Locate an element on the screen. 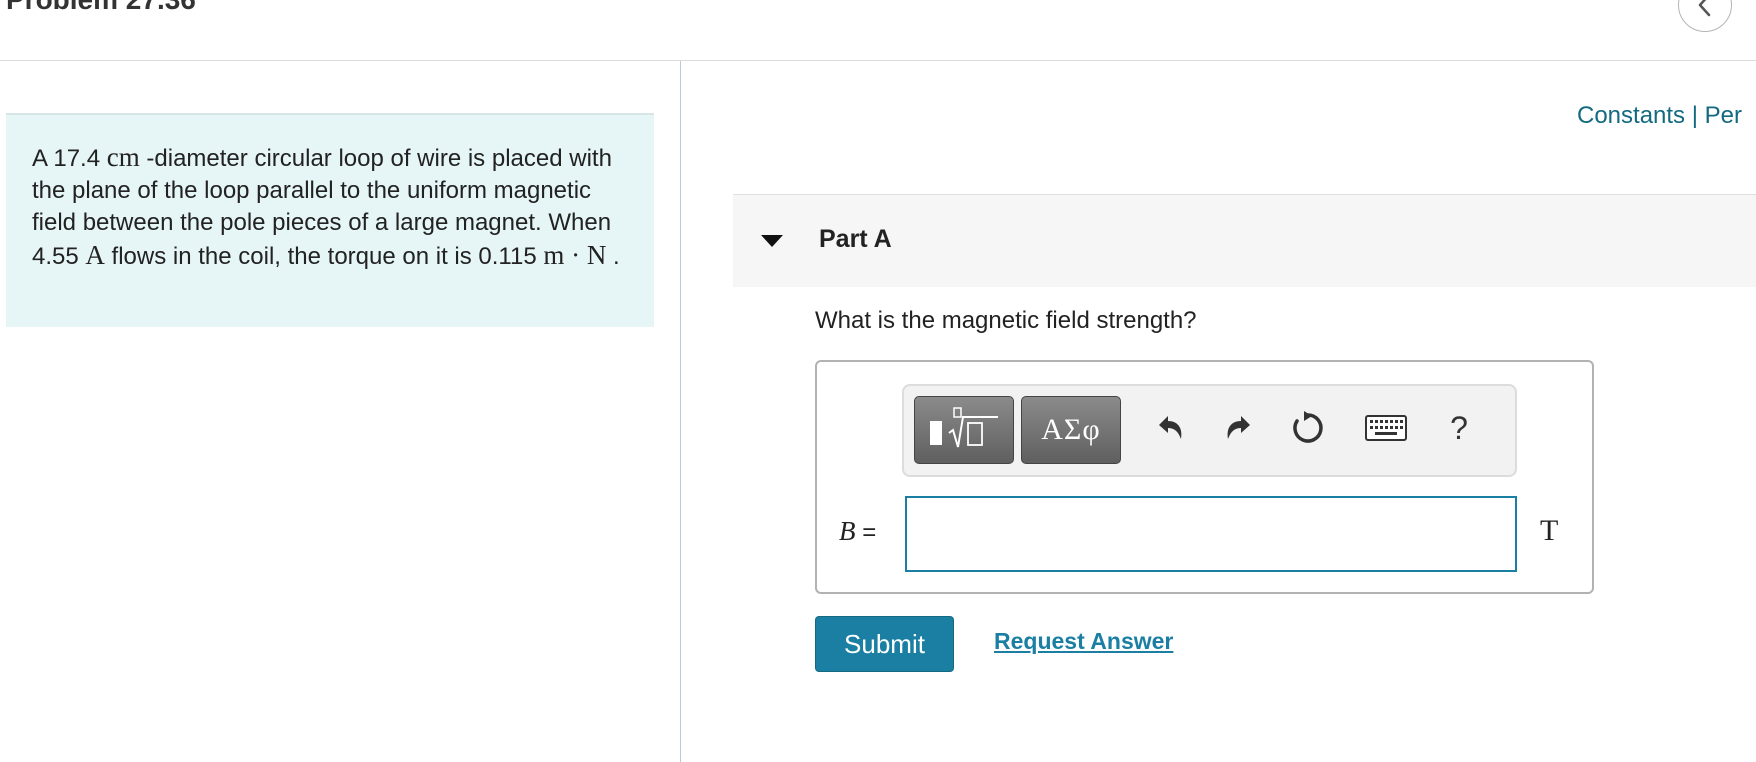 The height and width of the screenshot is (762, 1756). constants-link: Constants | Per is located at coordinates (1659, 116).